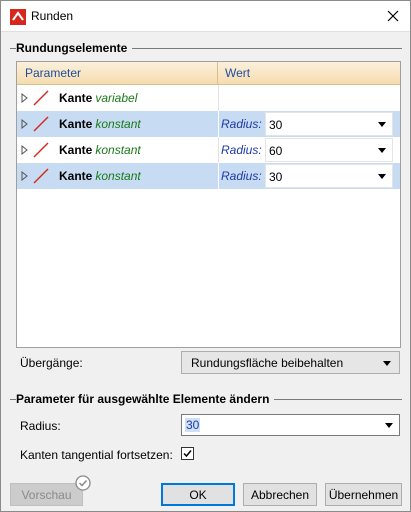 The width and height of the screenshot is (411, 512). I want to click on tangential-checkbox, so click(187, 453).